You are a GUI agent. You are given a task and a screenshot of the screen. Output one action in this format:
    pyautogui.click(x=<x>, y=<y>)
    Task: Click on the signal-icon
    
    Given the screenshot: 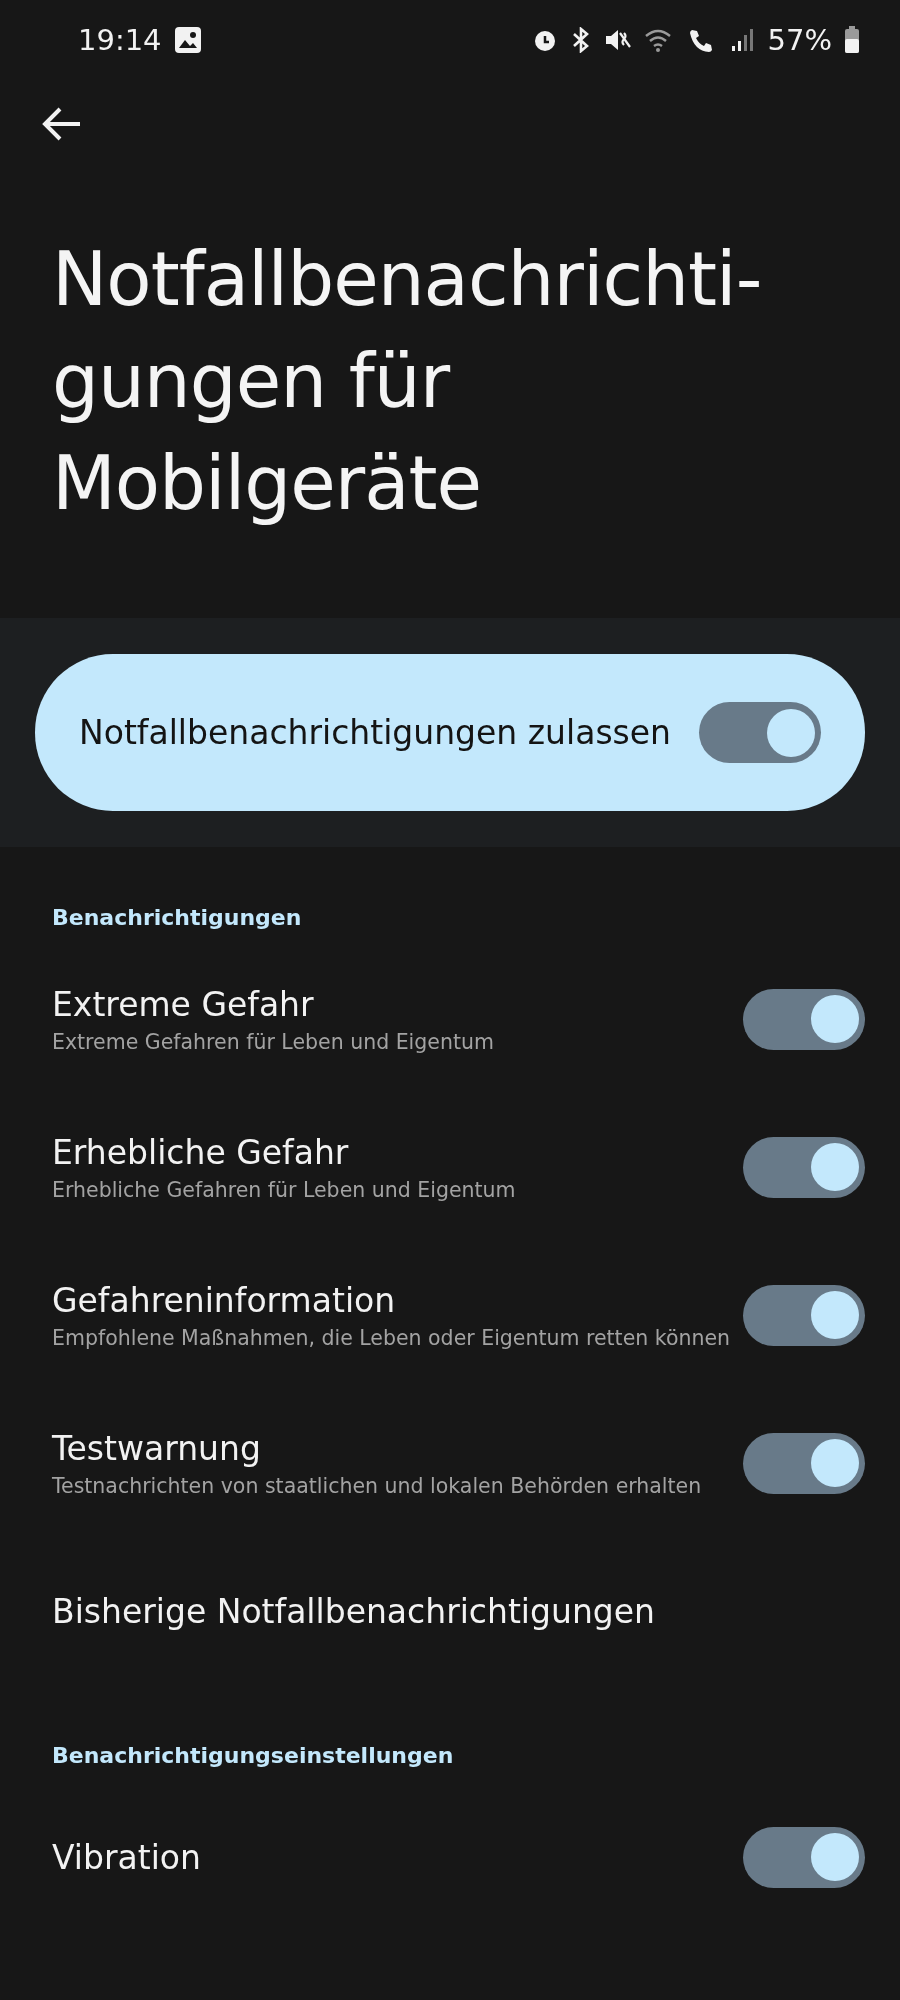 What is the action you would take?
    pyautogui.click(x=742, y=40)
    